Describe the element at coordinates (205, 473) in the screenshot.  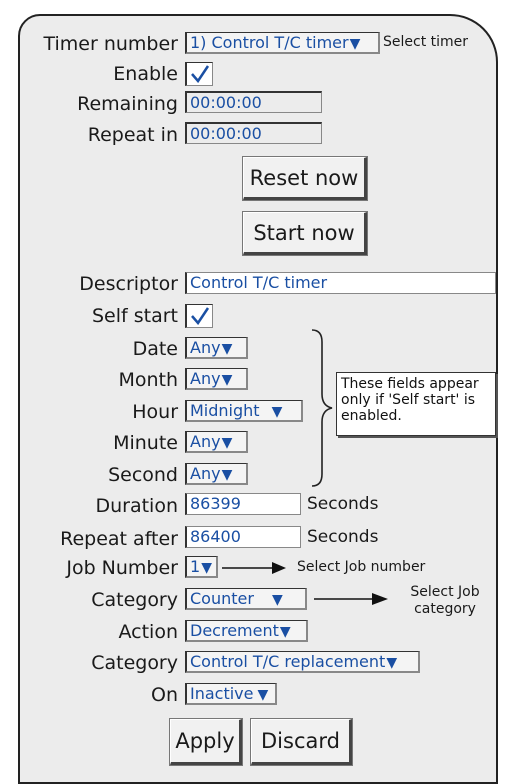
I see `second-value: Any` at that location.